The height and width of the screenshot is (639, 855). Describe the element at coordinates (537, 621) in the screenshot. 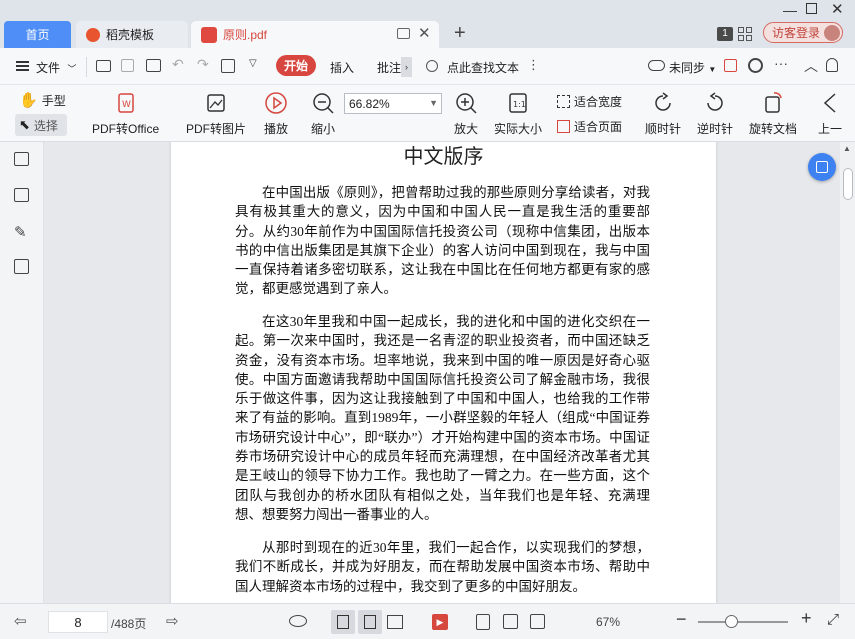

I see `fit-page-status-icon` at that location.